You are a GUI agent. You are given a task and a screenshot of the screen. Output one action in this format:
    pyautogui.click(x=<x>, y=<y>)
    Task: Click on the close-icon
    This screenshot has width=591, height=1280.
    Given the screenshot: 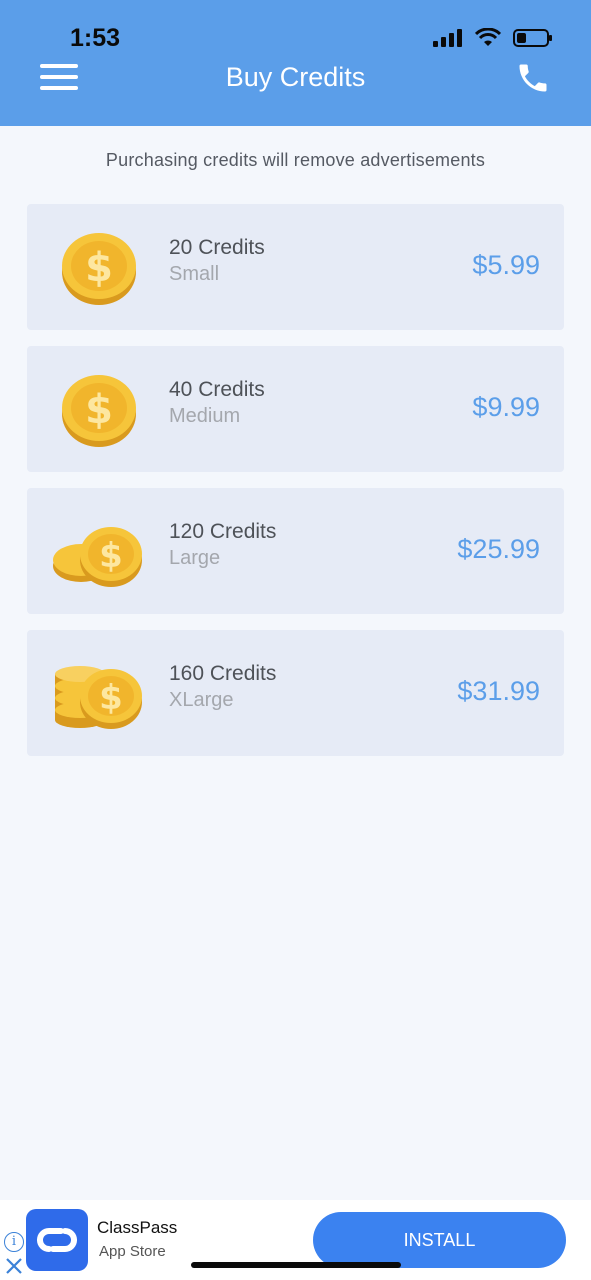 What is the action you would take?
    pyautogui.click(x=14, y=1266)
    